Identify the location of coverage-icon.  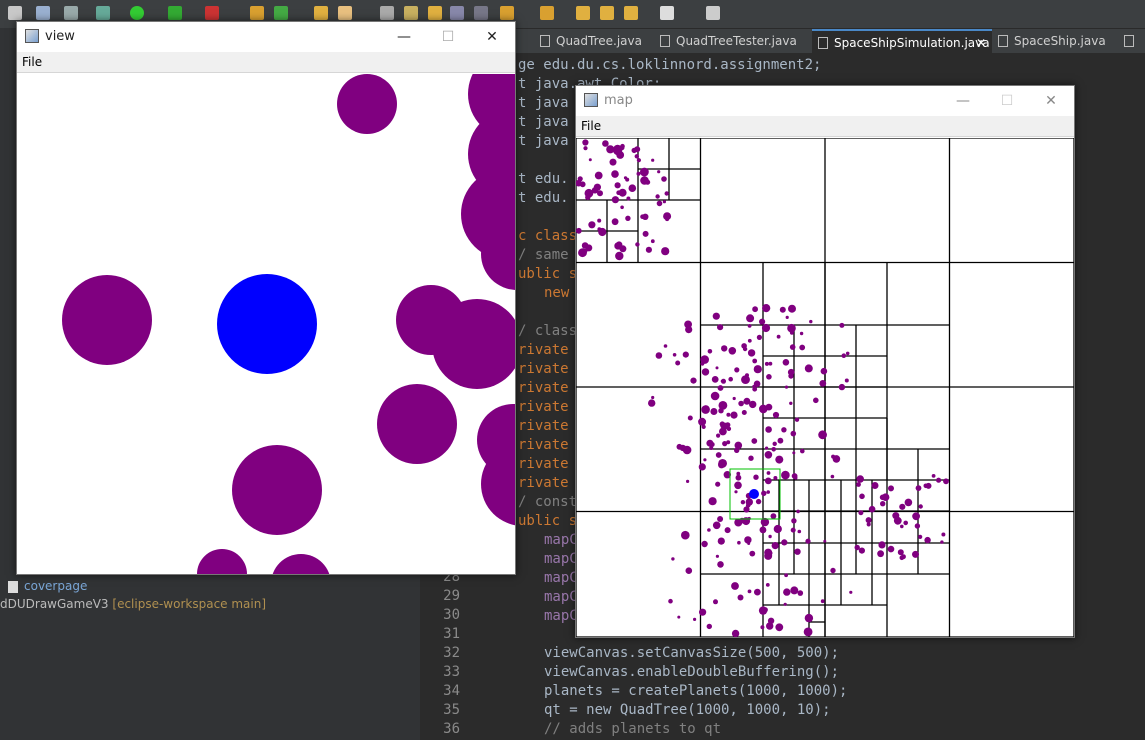
(175, 13).